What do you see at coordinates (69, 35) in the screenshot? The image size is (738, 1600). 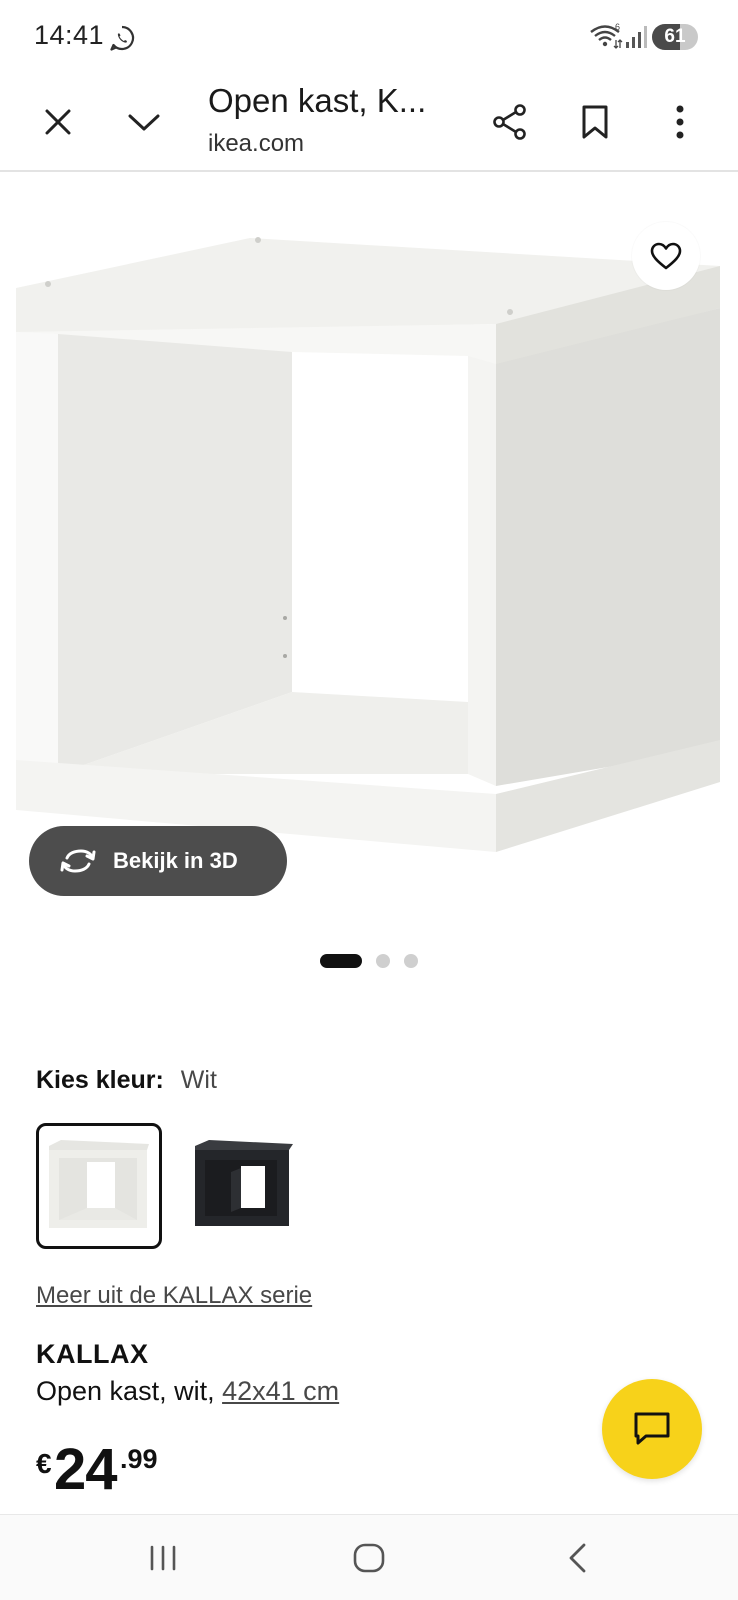 I see `status-time: 14:41` at bounding box center [69, 35].